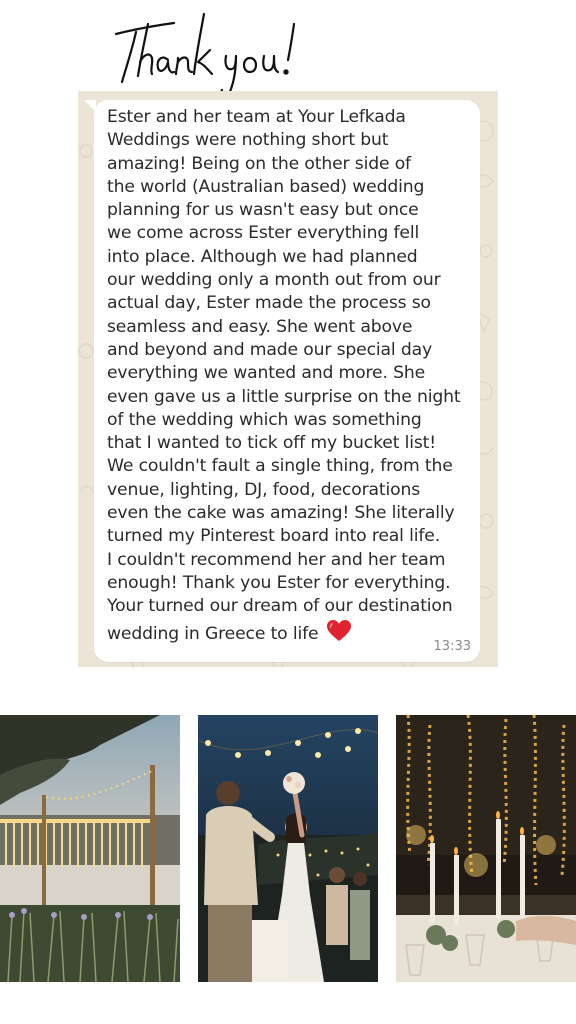 The height and width of the screenshot is (1024, 576). What do you see at coordinates (264, 489) in the screenshot?
I see `message-line: venue, lighting, DJ, food, decorations` at bounding box center [264, 489].